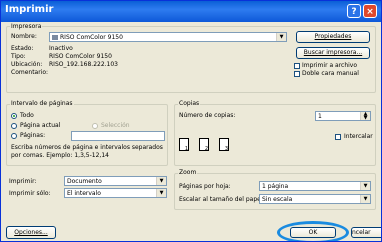 The width and height of the screenshot is (382, 242). What do you see at coordinates (370, 11) in the screenshot?
I see `close-button: ×` at bounding box center [370, 11].